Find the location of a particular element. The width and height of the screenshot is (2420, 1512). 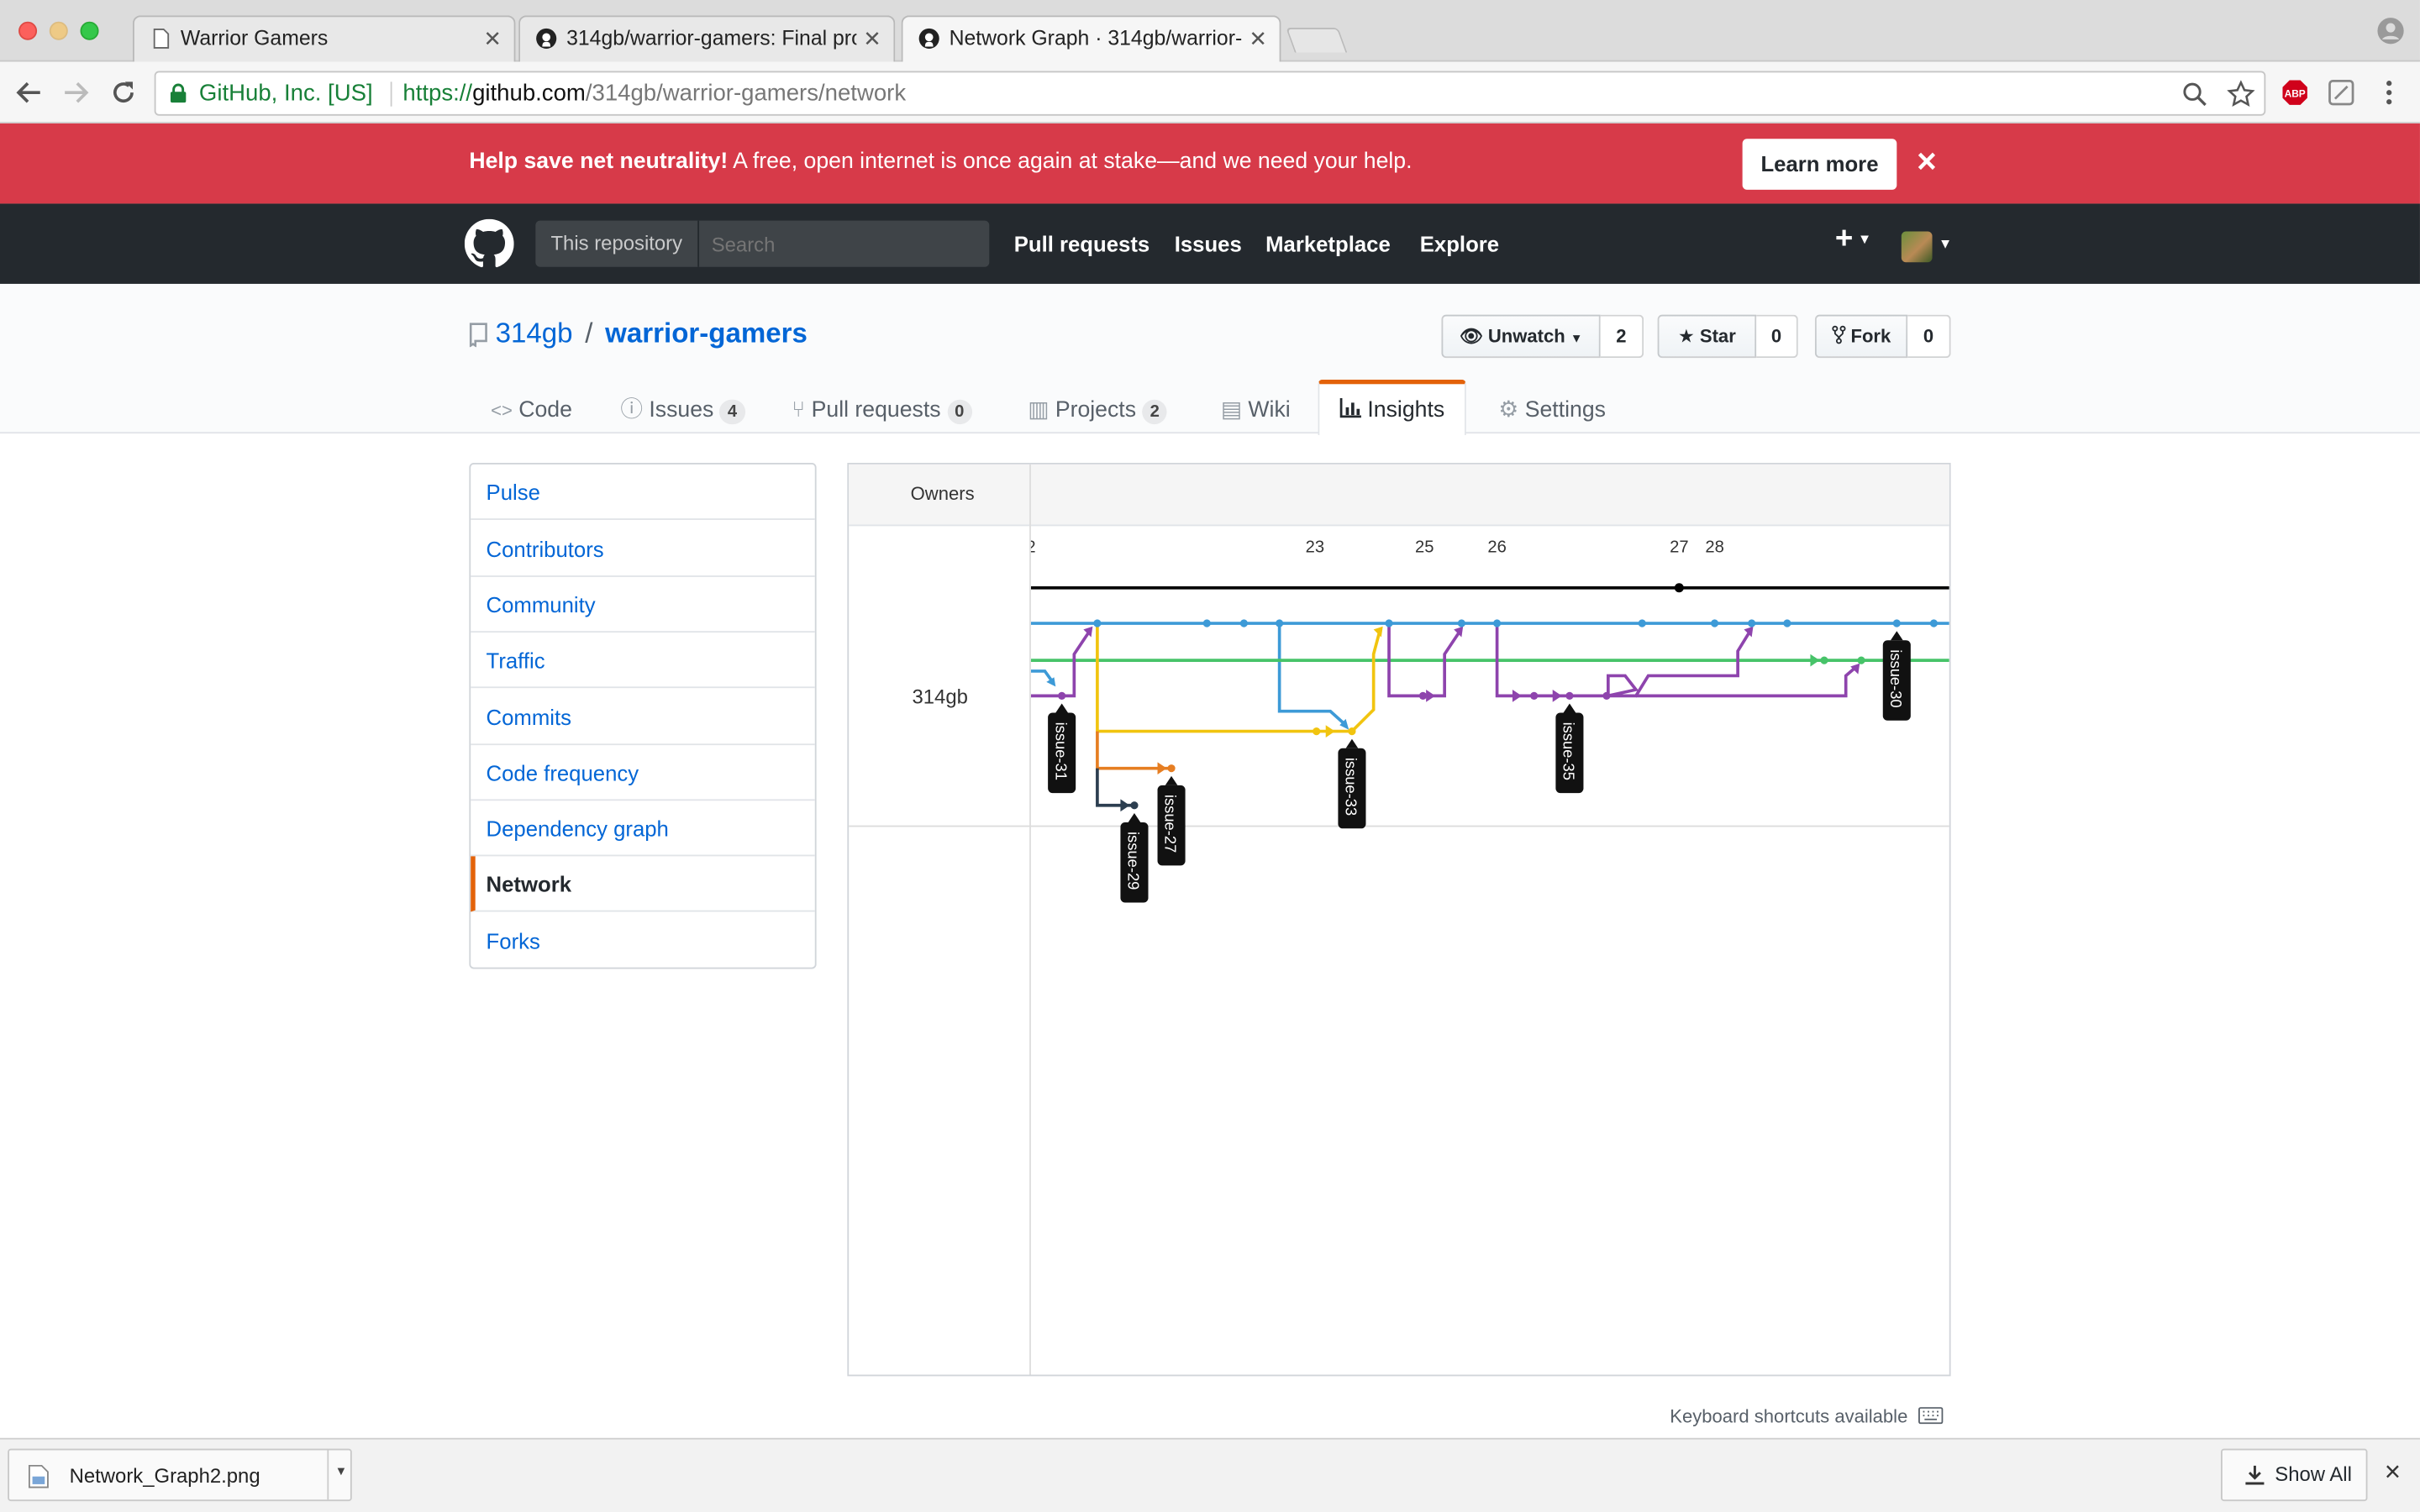

download-item: Network_Graph2.png ▼ is located at coordinates (180, 1475).